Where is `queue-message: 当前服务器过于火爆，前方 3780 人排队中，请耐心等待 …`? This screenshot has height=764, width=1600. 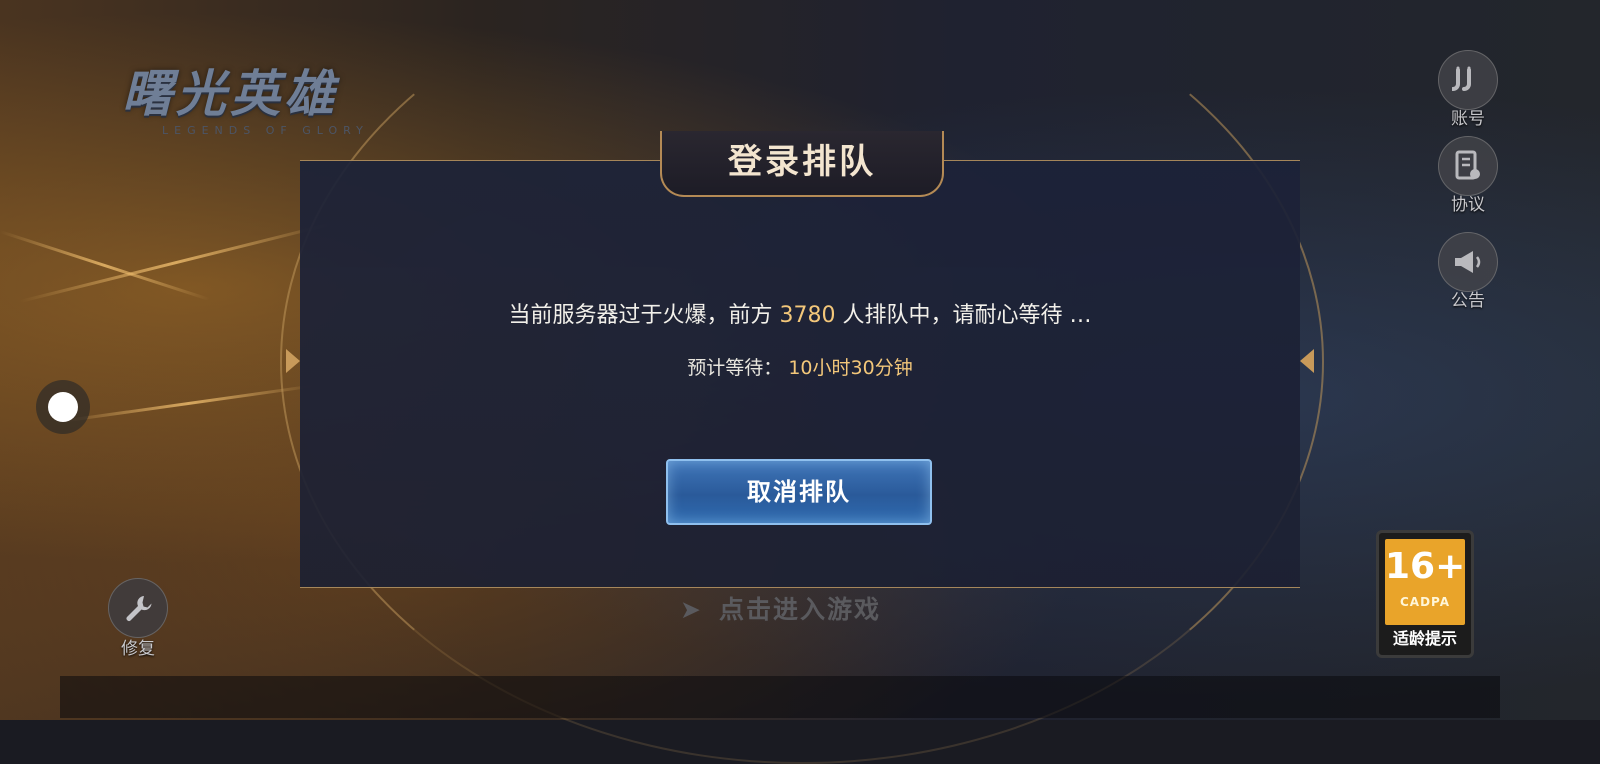
queue-message: 当前服务器过于火爆，前方 3780 人排队中，请耐心等待 … is located at coordinates (800, 313).